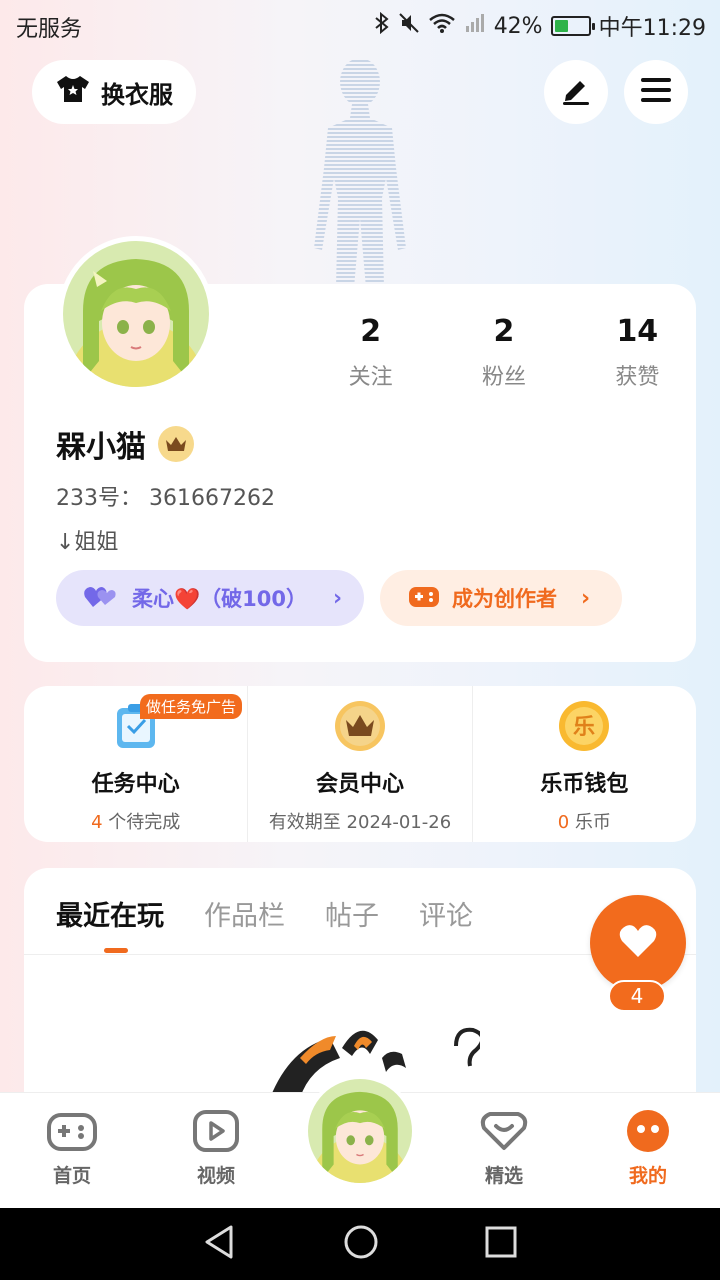  What do you see at coordinates (371, 331) in the screenshot?
I see `following-count: 2` at bounding box center [371, 331].